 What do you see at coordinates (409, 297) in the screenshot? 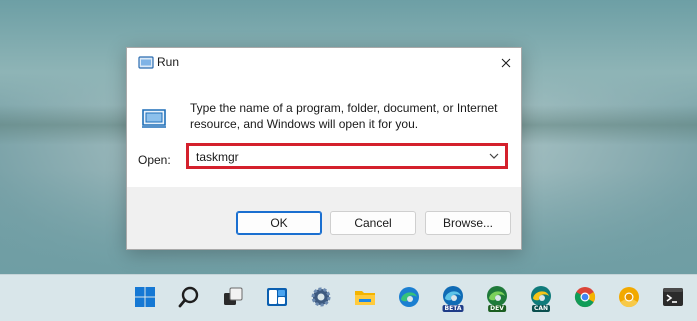
I see `edge-icon` at bounding box center [409, 297].